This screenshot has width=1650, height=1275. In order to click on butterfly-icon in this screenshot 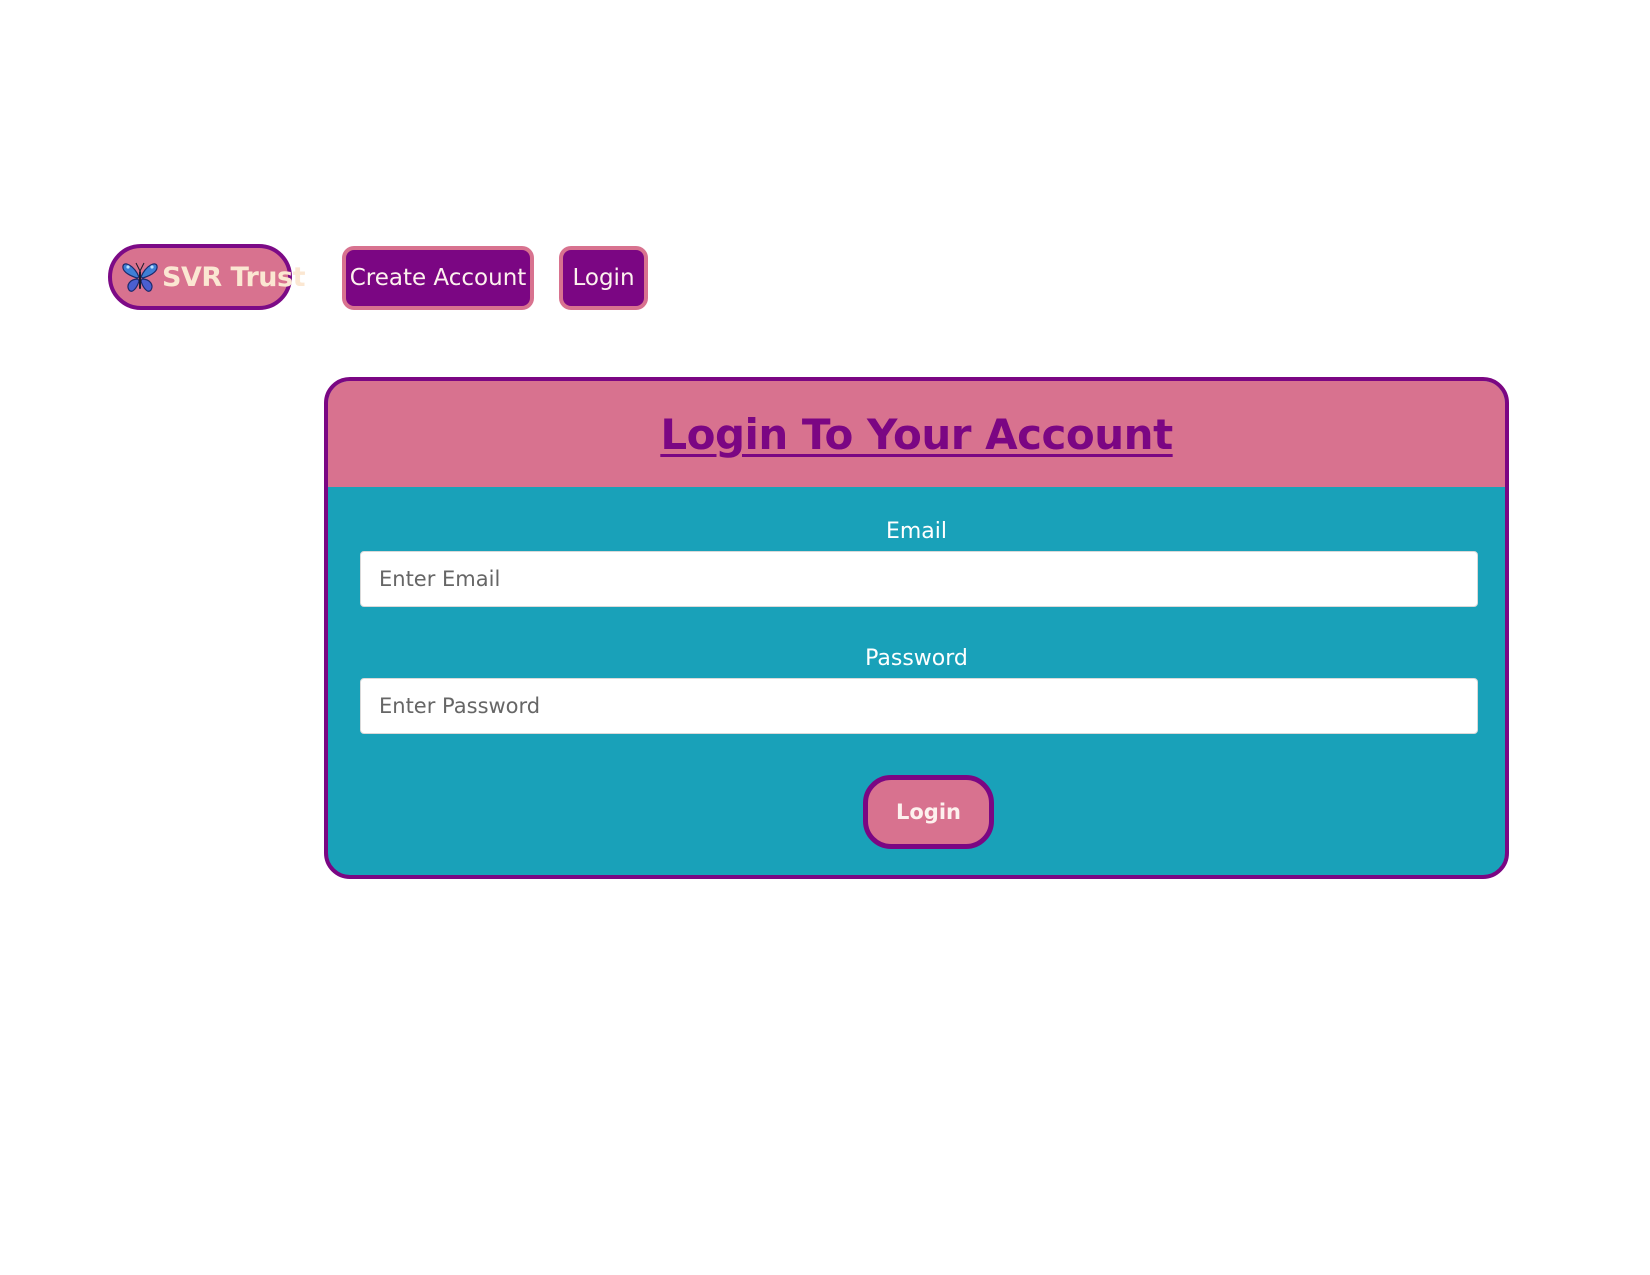, I will do `click(140, 277)`.